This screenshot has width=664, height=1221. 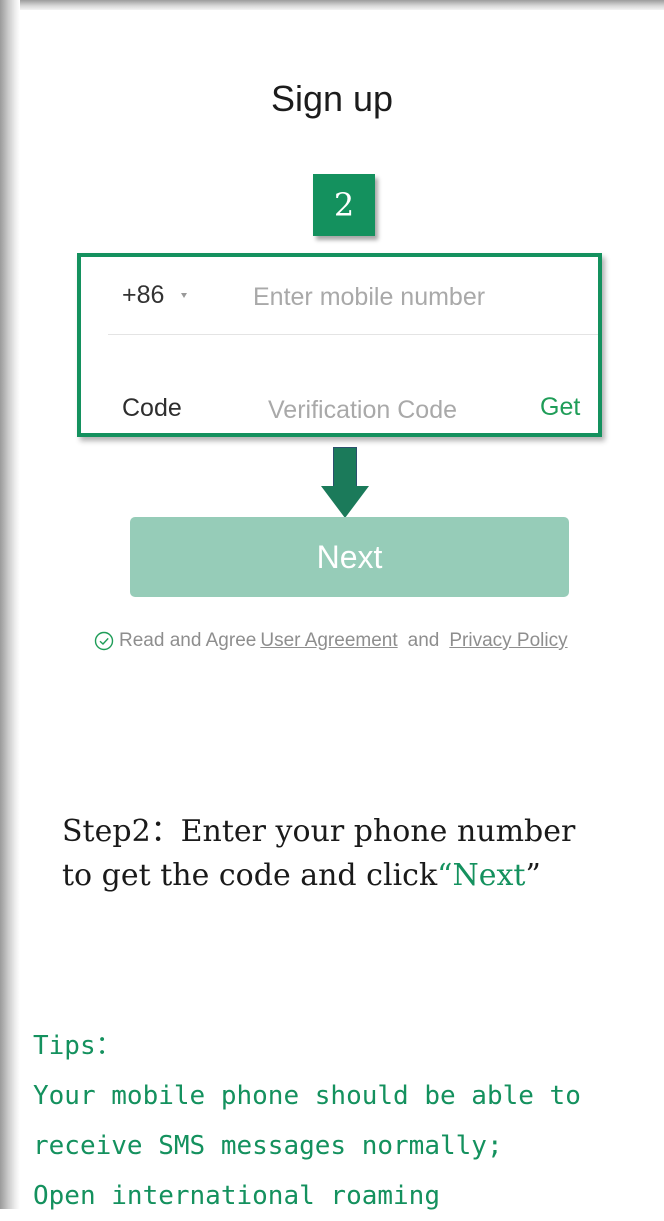 I want to click on field-divider, so click(x=353, y=334).